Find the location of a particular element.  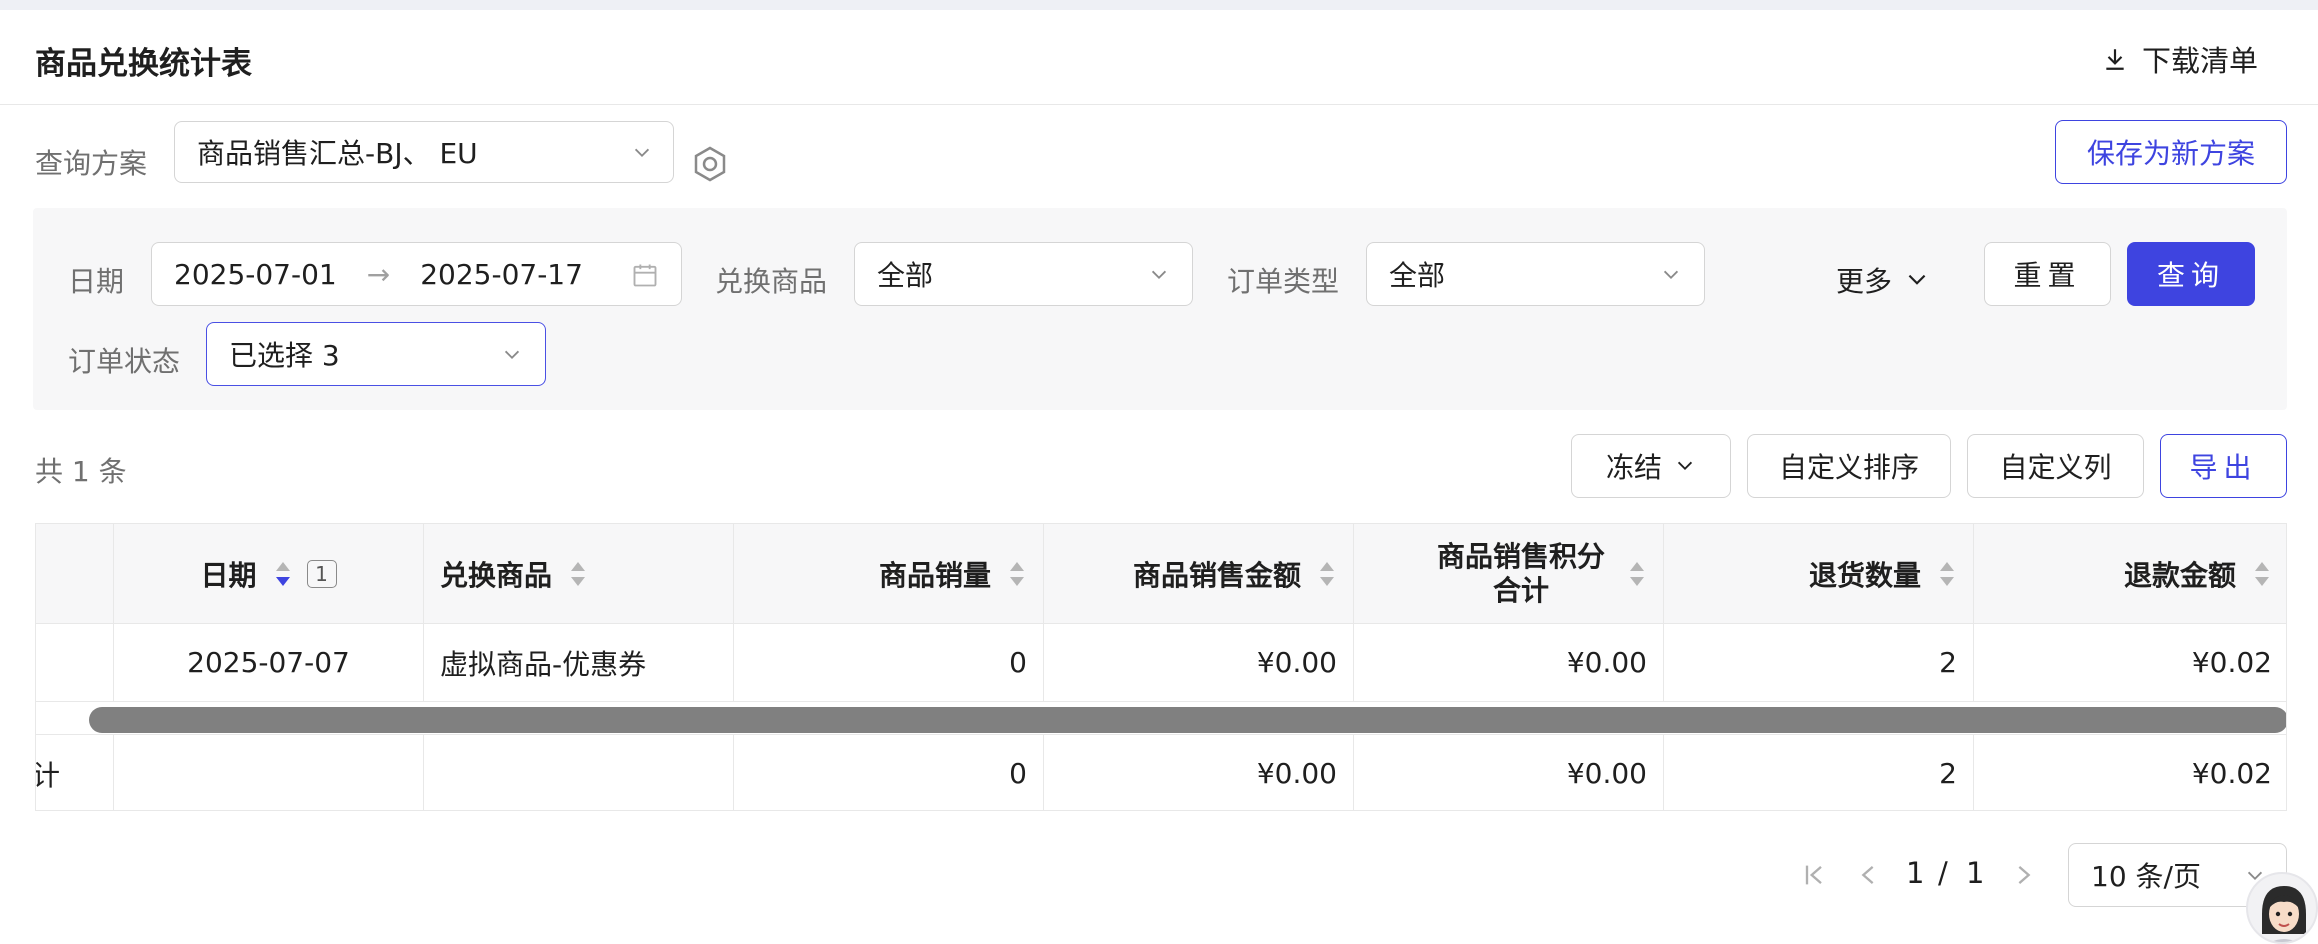

calendar-icon is located at coordinates (645, 275).